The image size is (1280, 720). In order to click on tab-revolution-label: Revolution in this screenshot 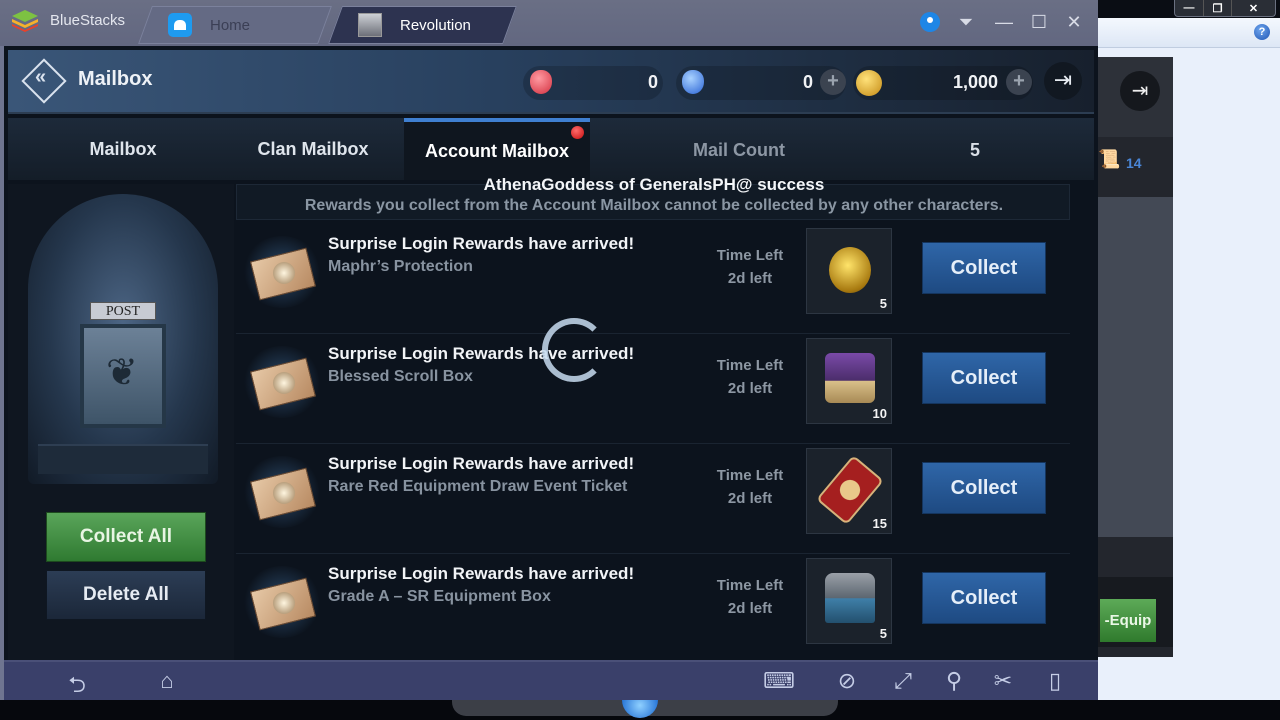, I will do `click(435, 25)`.